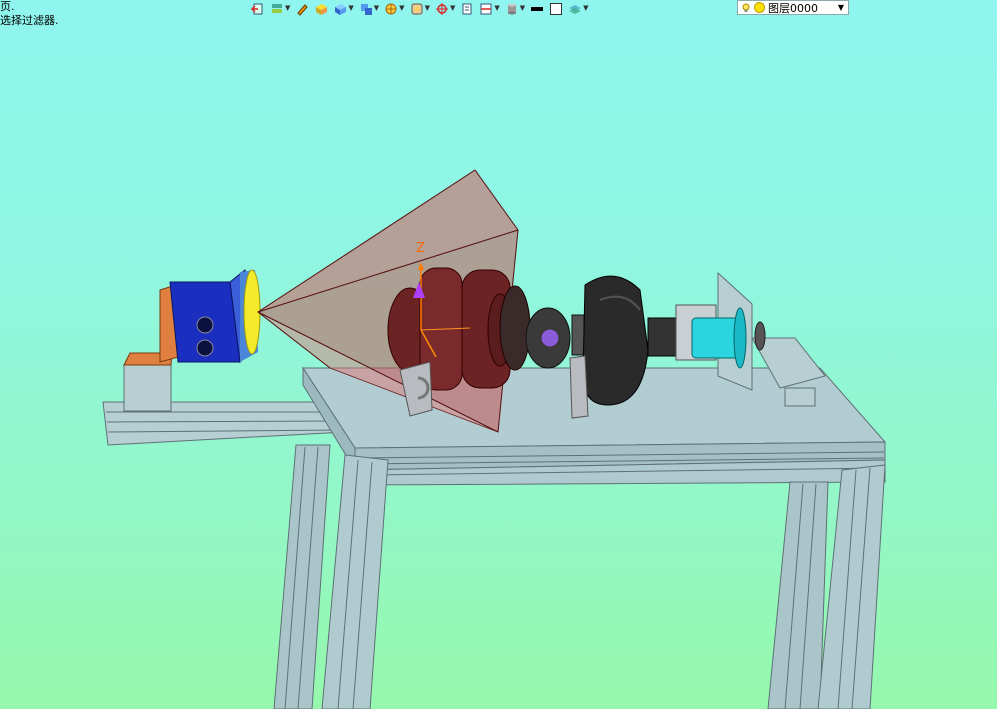 Image resolution: width=997 pixels, height=709 pixels. Describe the element at coordinates (511, 8) in the screenshot. I see `cylinder-icon` at that location.